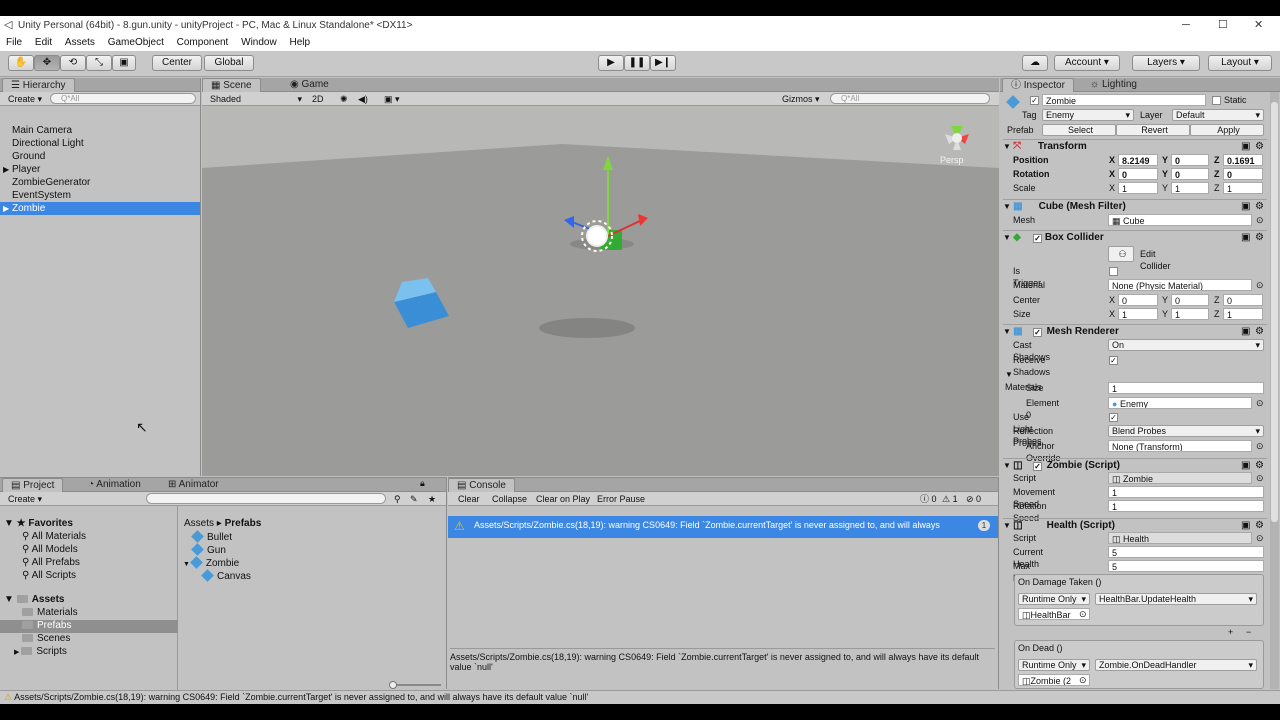 The height and width of the screenshot is (720, 1280). Describe the element at coordinates (203, 42) in the screenshot. I see `menu-component: Component` at that location.